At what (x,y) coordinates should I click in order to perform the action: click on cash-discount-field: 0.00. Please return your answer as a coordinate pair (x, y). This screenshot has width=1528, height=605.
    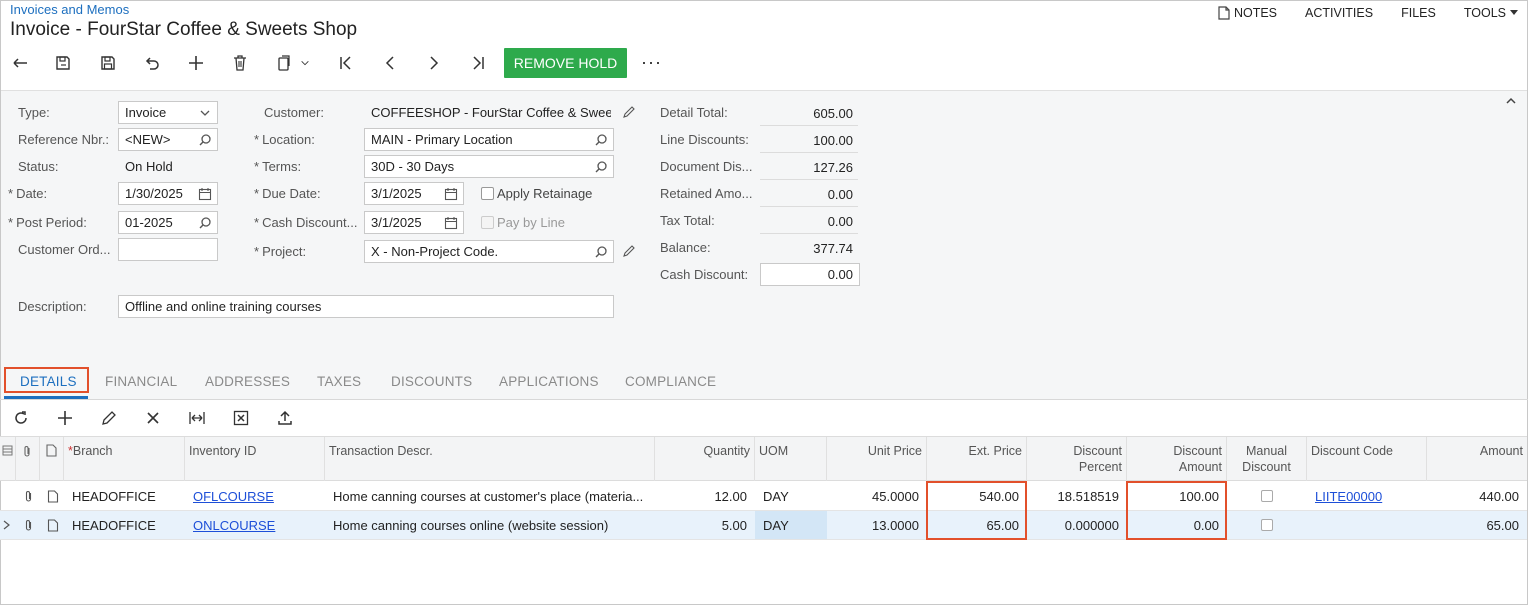
    Looking at the image, I should click on (810, 274).